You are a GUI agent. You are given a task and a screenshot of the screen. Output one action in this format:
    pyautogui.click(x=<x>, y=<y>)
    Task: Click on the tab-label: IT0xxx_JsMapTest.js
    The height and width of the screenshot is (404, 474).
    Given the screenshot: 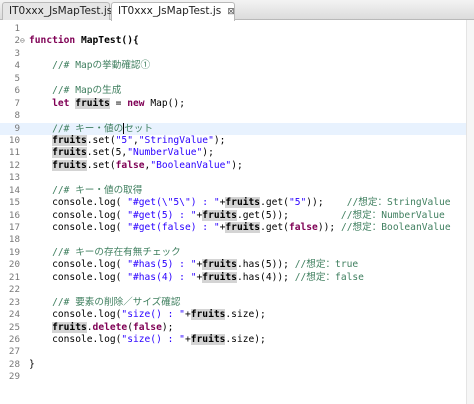 What is the action you would take?
    pyautogui.click(x=170, y=11)
    